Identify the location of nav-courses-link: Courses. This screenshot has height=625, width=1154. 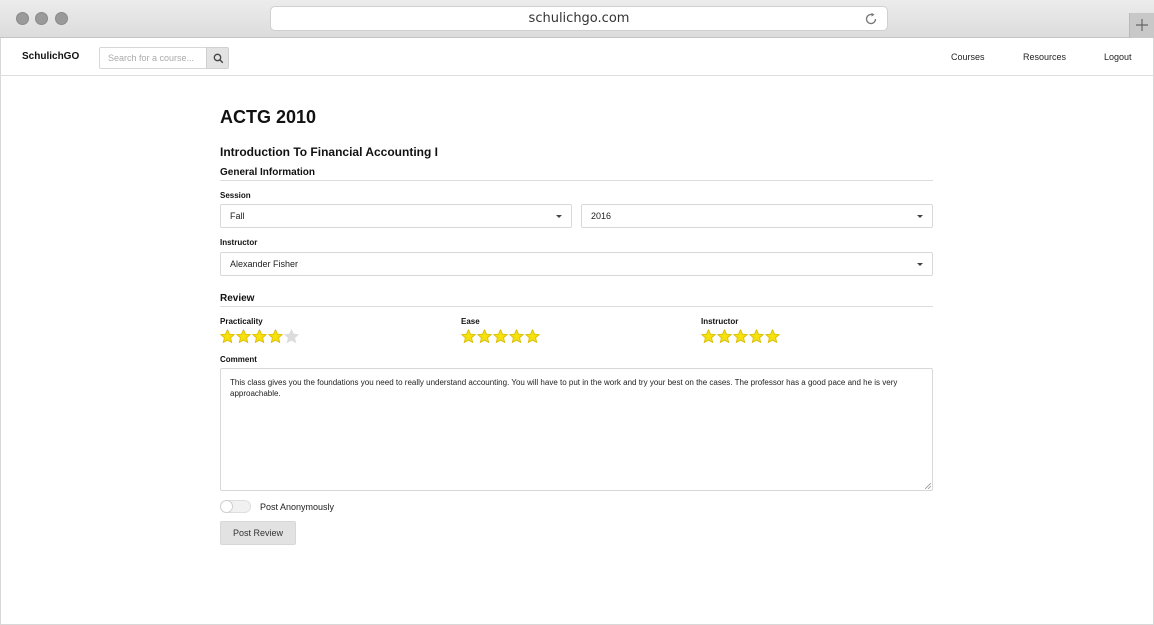
(968, 57).